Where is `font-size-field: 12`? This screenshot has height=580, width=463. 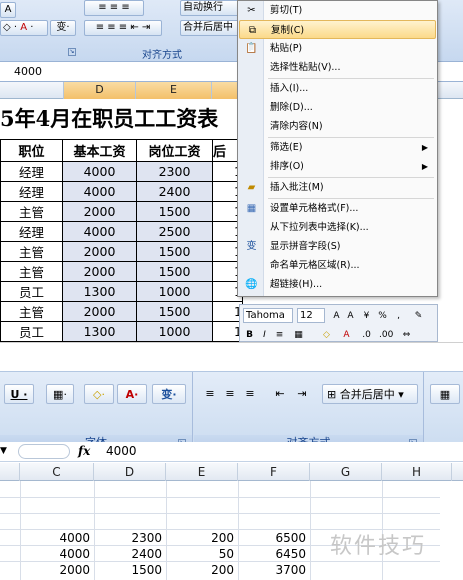 font-size-field: 12 is located at coordinates (311, 315).